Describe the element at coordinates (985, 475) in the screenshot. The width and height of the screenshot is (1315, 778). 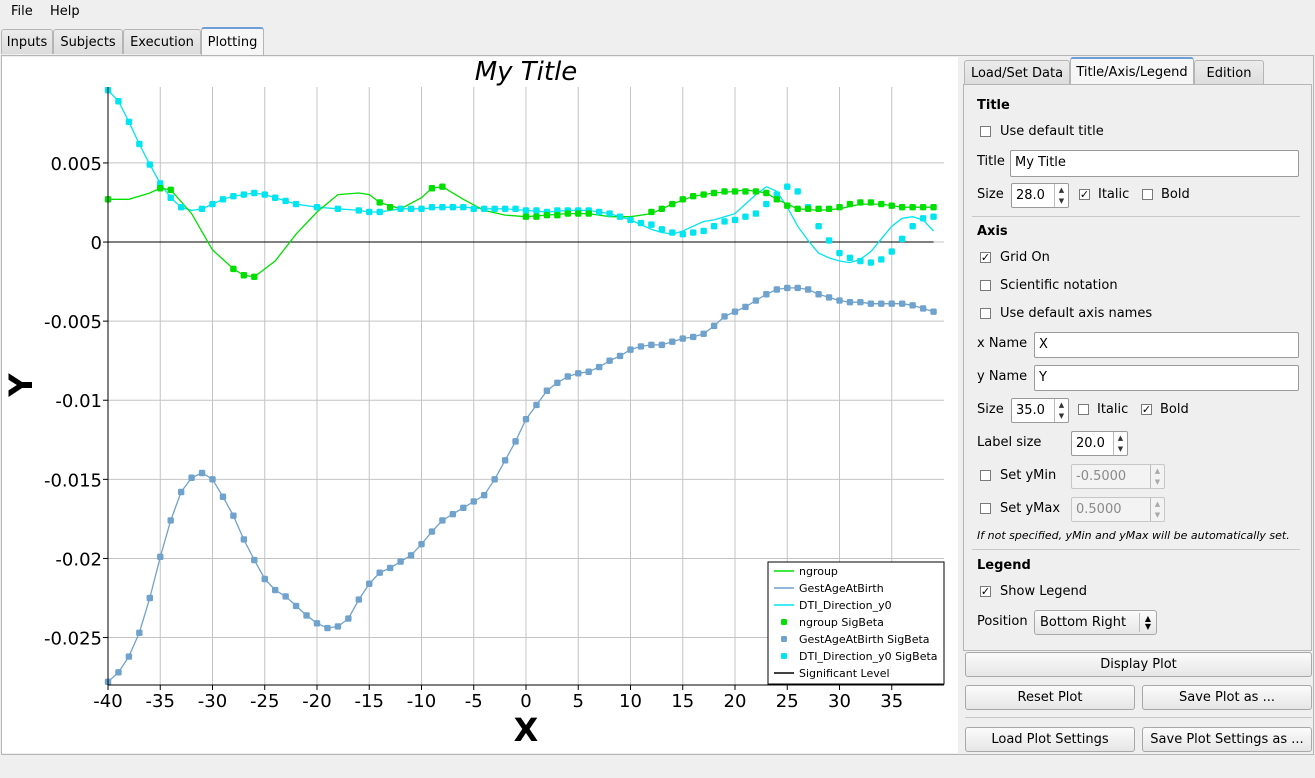
I see `set-ymin-checkbox` at that location.